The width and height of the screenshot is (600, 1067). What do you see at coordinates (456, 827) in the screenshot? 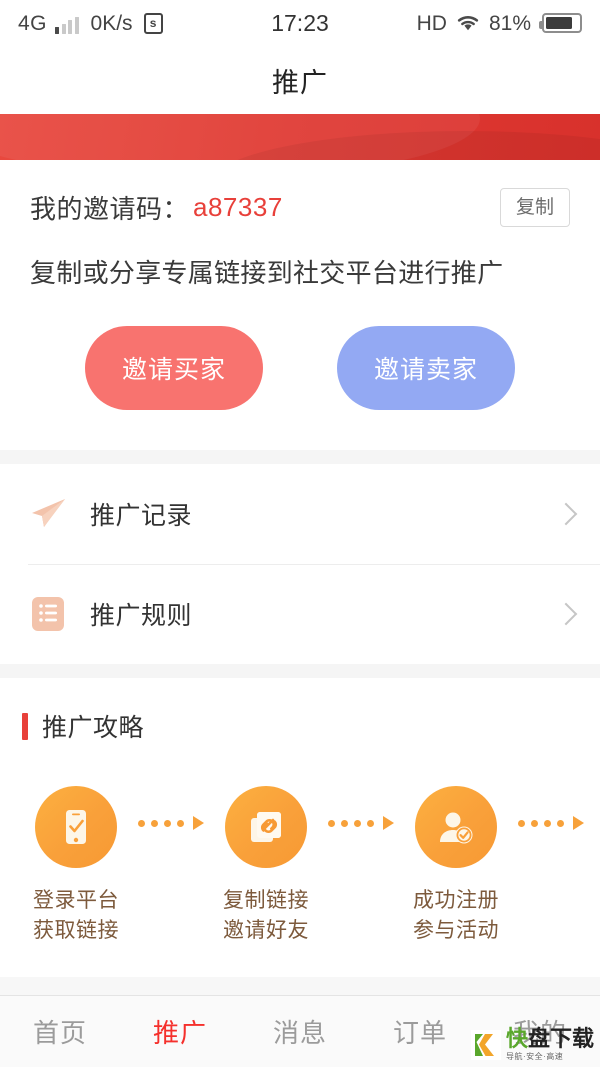
I see `user-check-icon` at bounding box center [456, 827].